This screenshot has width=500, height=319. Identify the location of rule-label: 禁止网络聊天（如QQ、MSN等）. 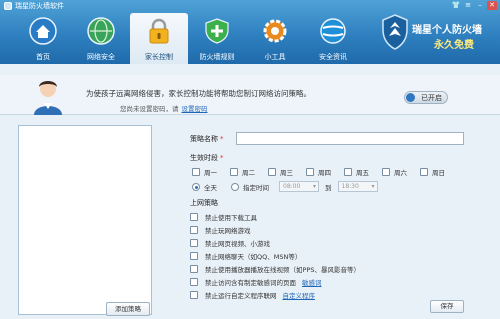
(253, 257).